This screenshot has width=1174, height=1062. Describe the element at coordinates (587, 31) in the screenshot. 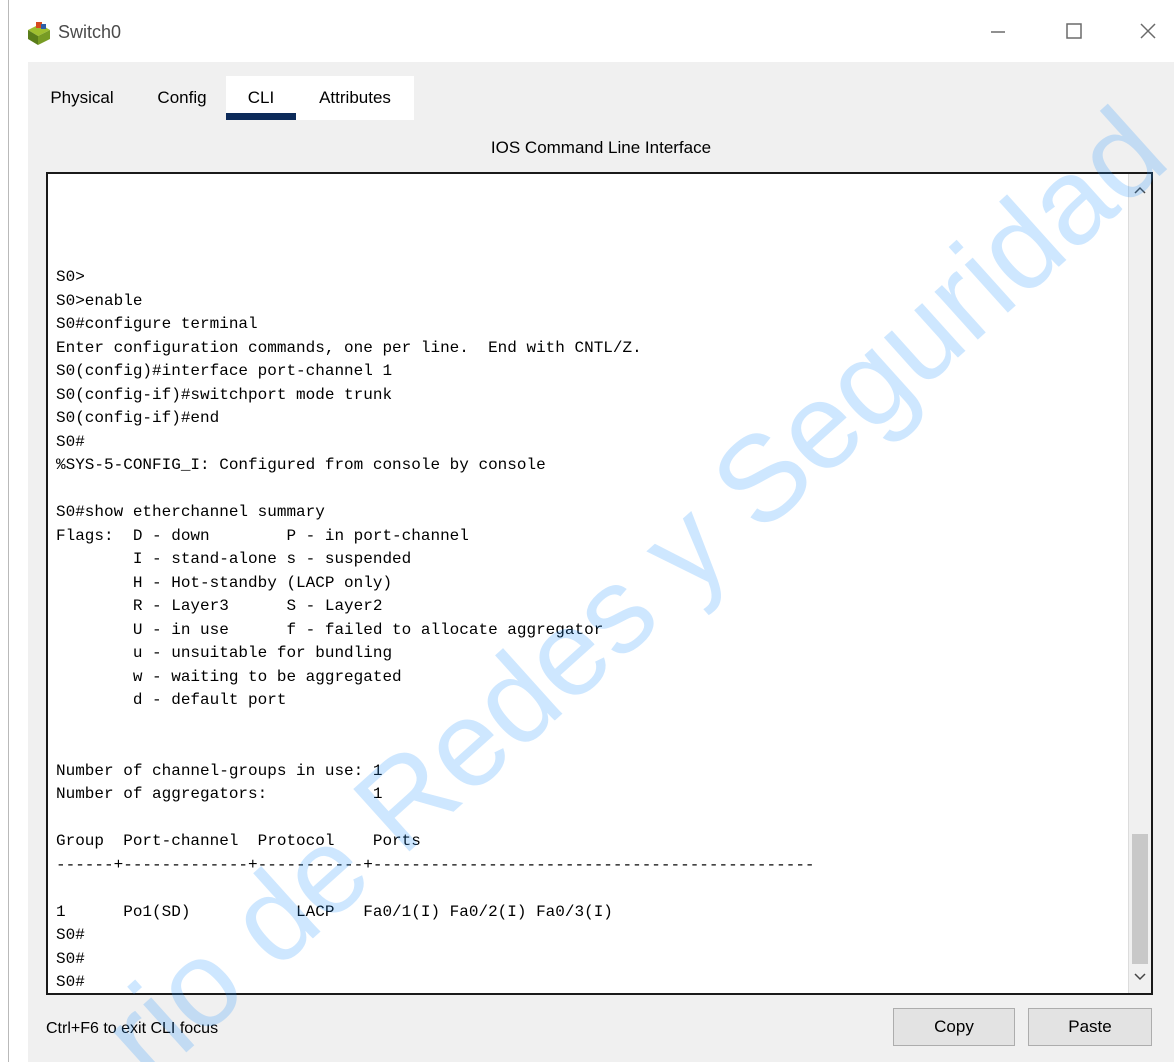

I see `title-bar: Switch0` at that location.